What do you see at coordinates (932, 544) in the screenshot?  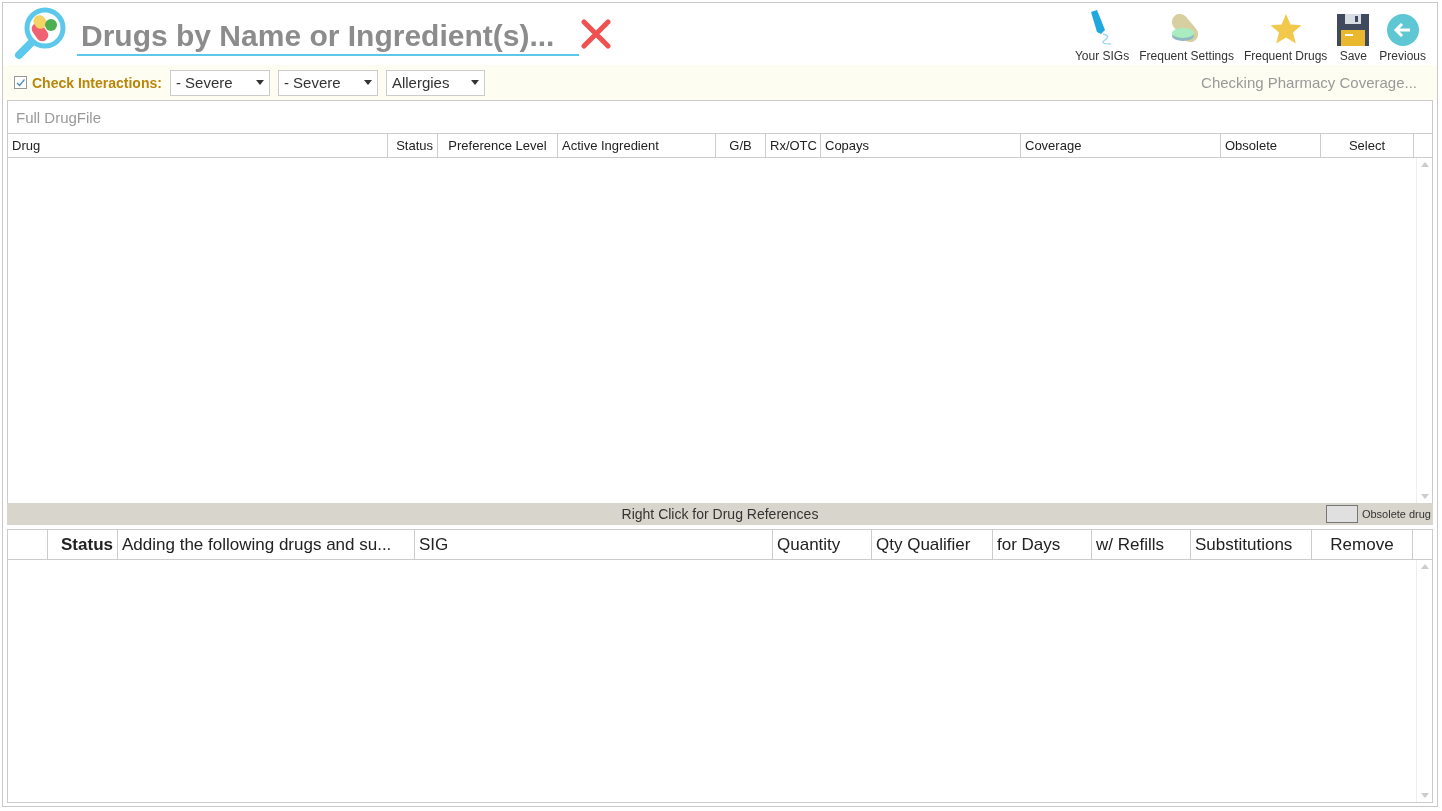 I see `column-header: Qty Qualifier` at bounding box center [932, 544].